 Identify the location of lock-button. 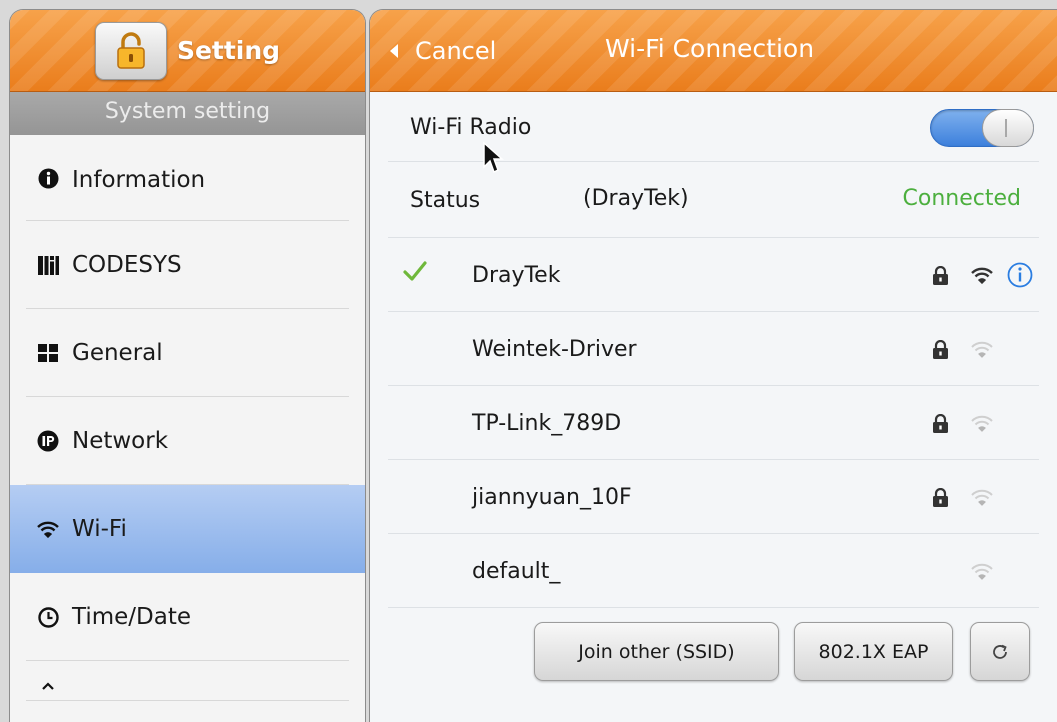
(130, 50).